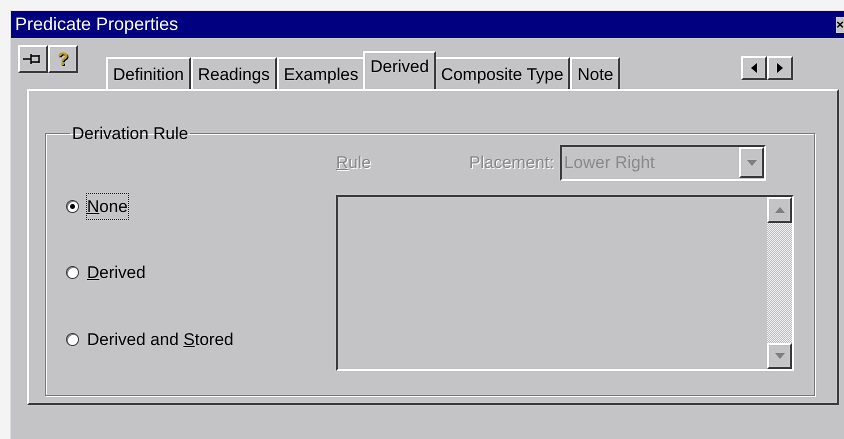  I want to click on tab: Definition, so click(148, 73).